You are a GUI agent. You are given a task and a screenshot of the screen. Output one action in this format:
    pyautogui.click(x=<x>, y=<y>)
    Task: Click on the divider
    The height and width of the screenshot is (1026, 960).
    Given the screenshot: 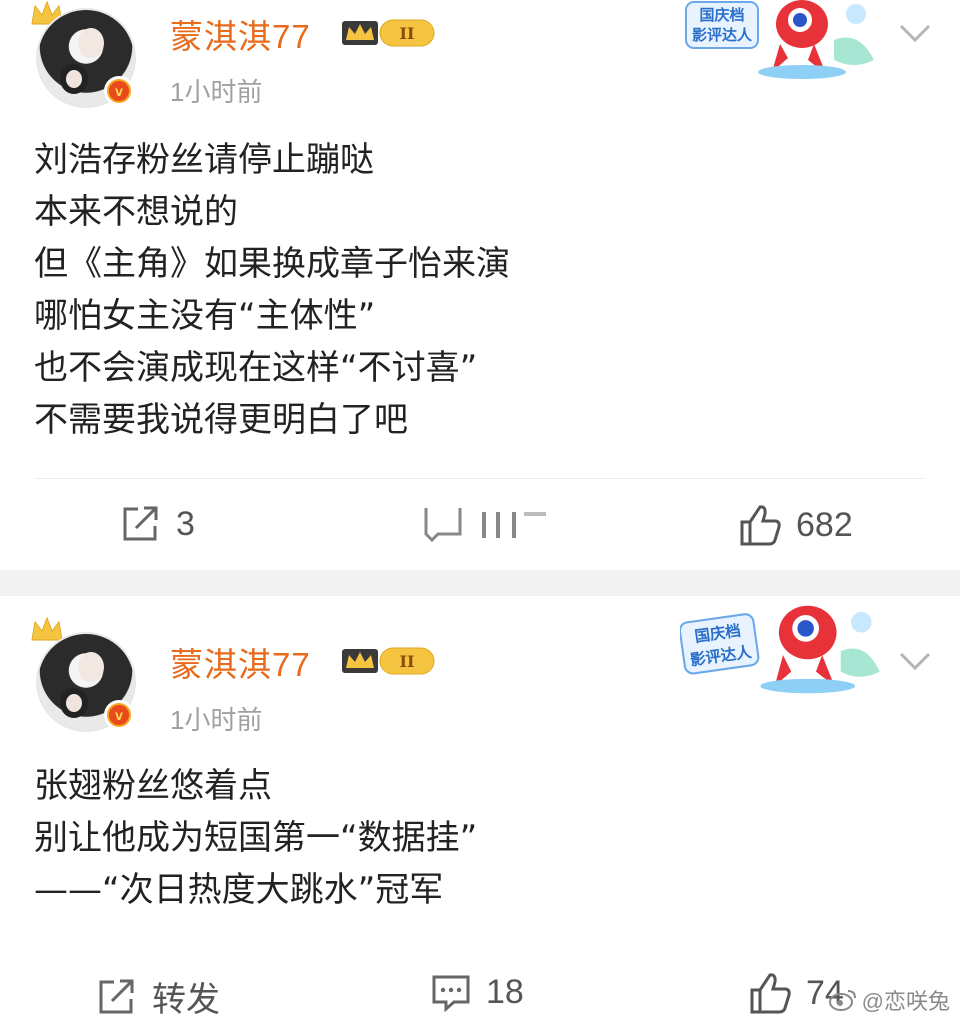 What is the action you would take?
    pyautogui.click(x=479, y=478)
    